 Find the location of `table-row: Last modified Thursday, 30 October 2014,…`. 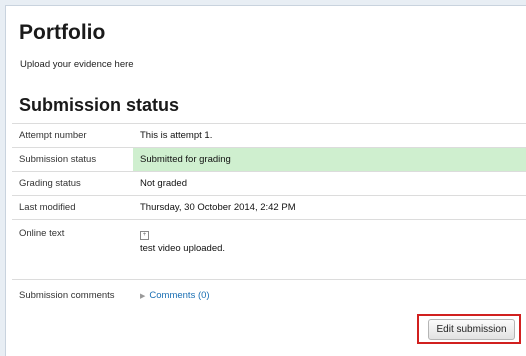

table-row: Last modified Thursday, 30 October 2014,… is located at coordinates (269, 207).